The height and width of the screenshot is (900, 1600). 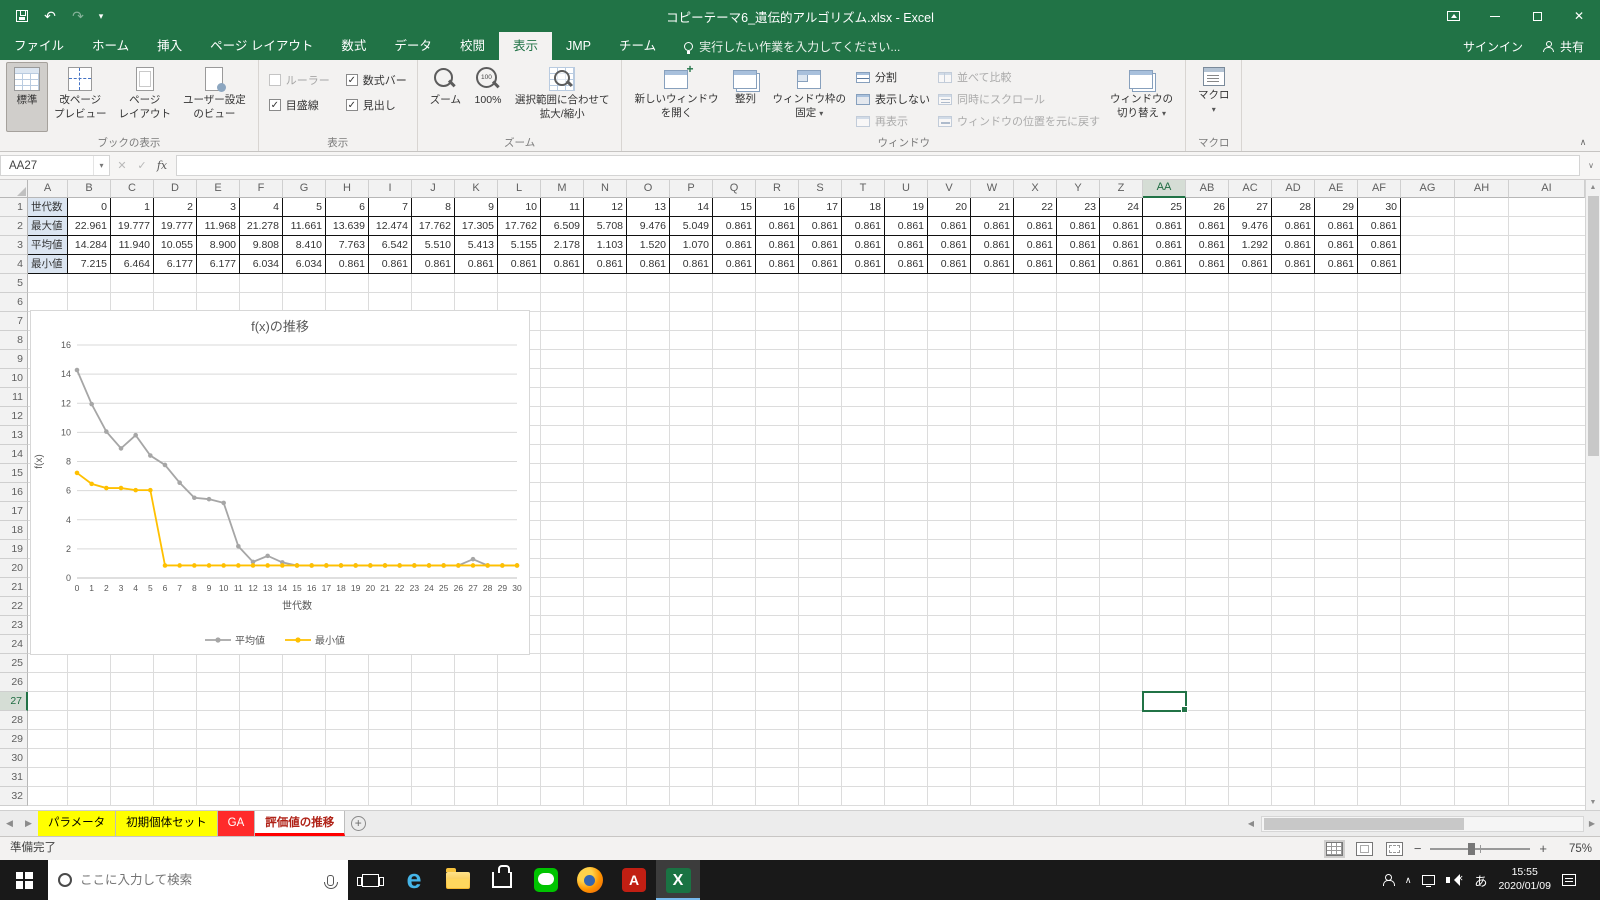 What do you see at coordinates (949, 245) in the screenshot?
I see `cell-V3: 0.861` at bounding box center [949, 245].